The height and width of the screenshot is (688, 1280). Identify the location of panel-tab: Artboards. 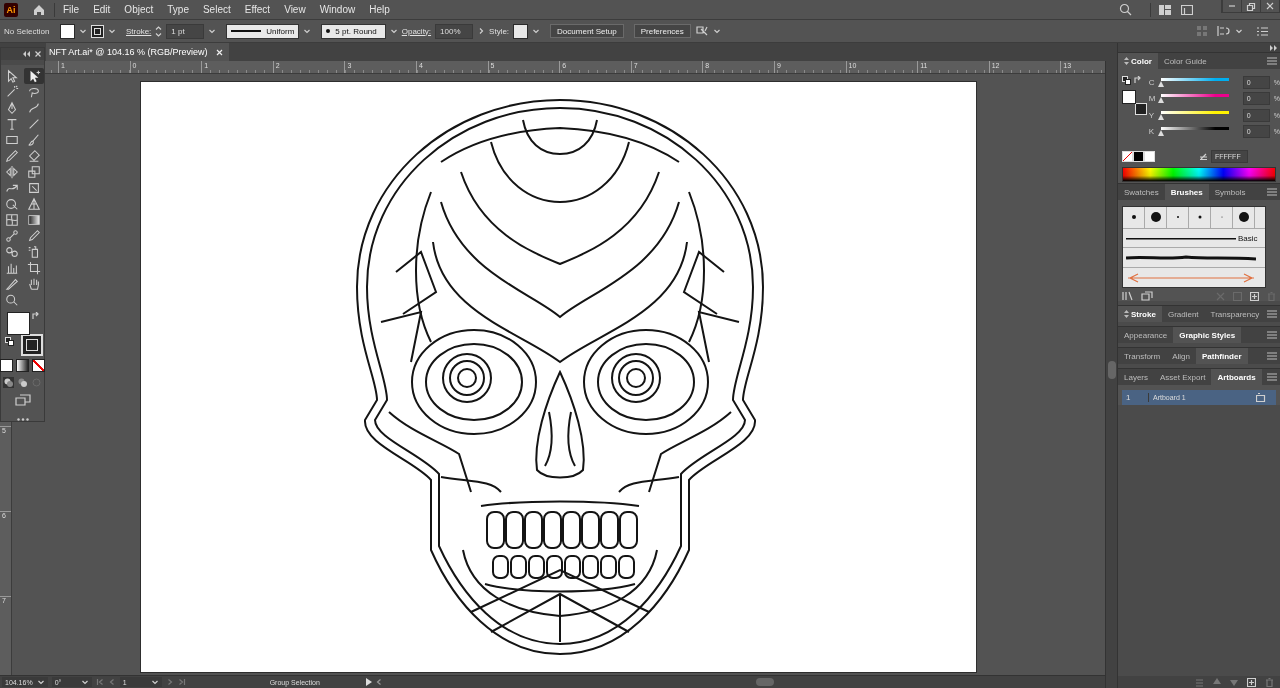
(1236, 377).